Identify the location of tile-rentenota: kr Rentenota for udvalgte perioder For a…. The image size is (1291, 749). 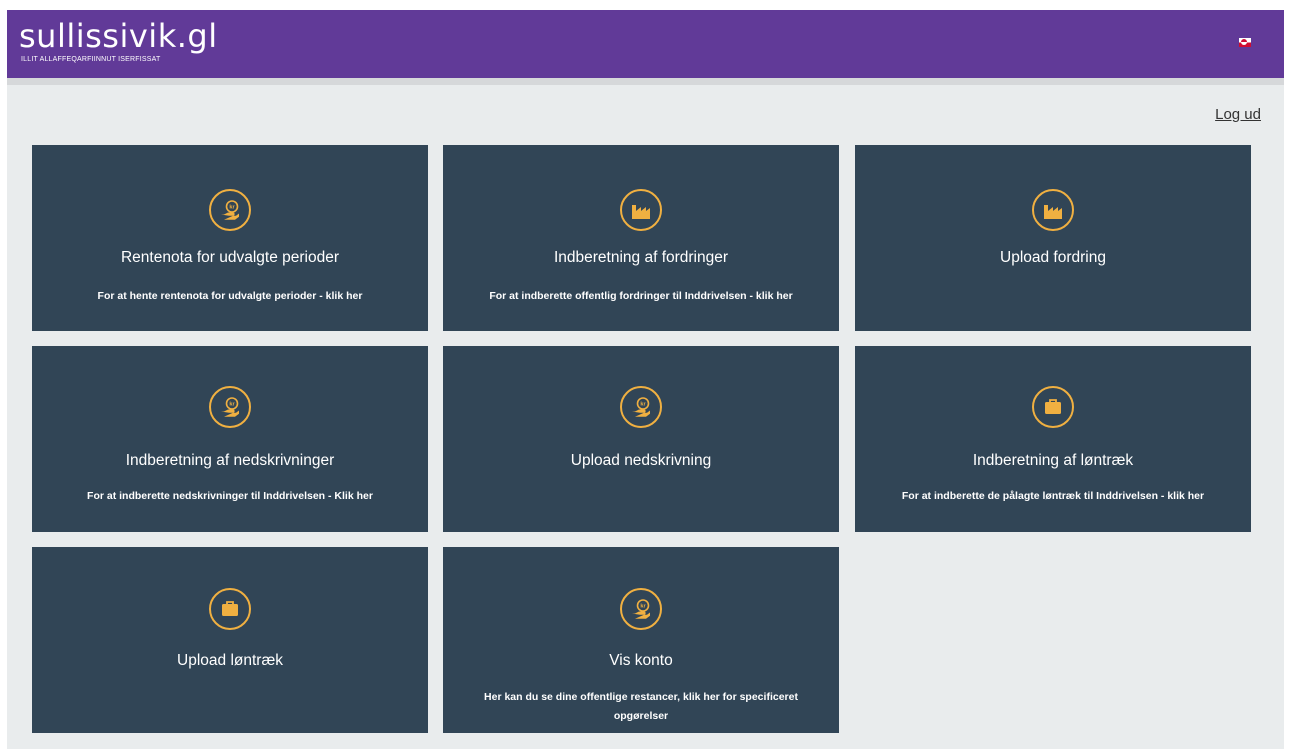
(230, 238).